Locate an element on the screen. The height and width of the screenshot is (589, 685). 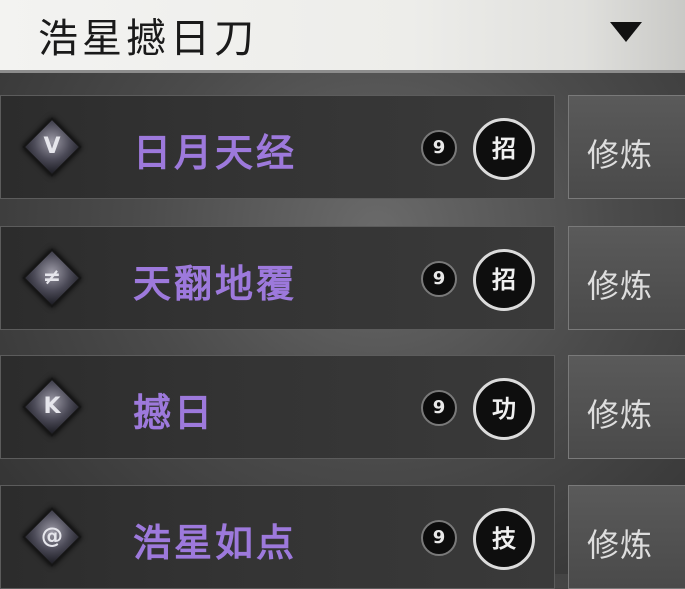
slash-sigil-icon: ≠ is located at coordinates (52, 278).